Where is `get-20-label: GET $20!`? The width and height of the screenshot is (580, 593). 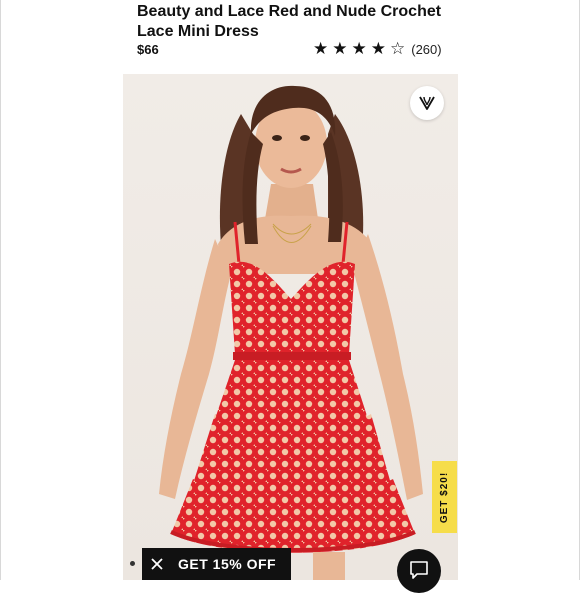 get-20-label: GET $20! is located at coordinates (445, 497).